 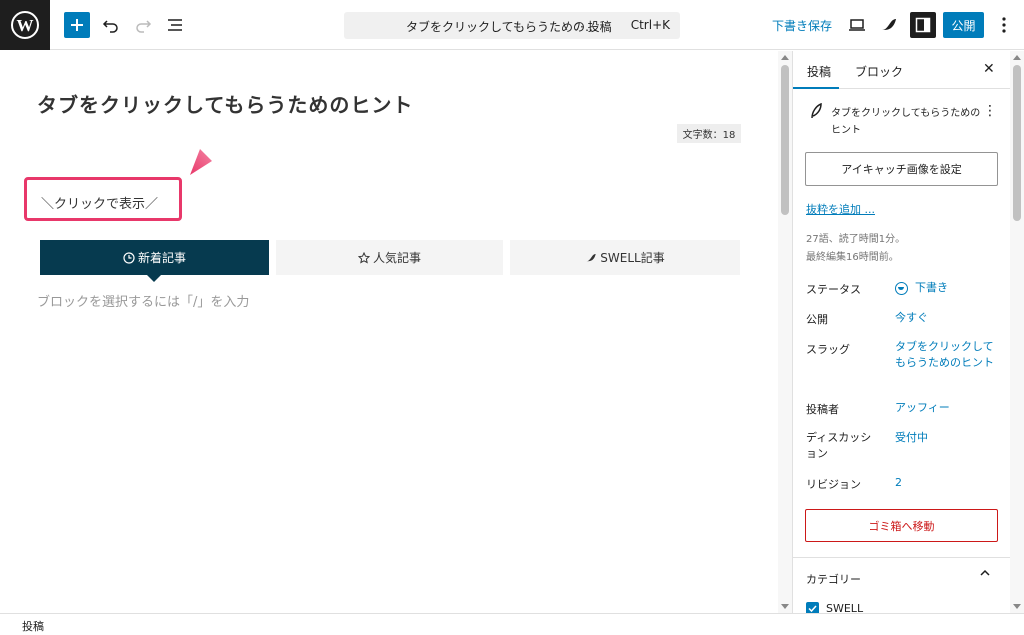 I want to click on tab-new-posts: 新着記事, so click(x=154, y=257).